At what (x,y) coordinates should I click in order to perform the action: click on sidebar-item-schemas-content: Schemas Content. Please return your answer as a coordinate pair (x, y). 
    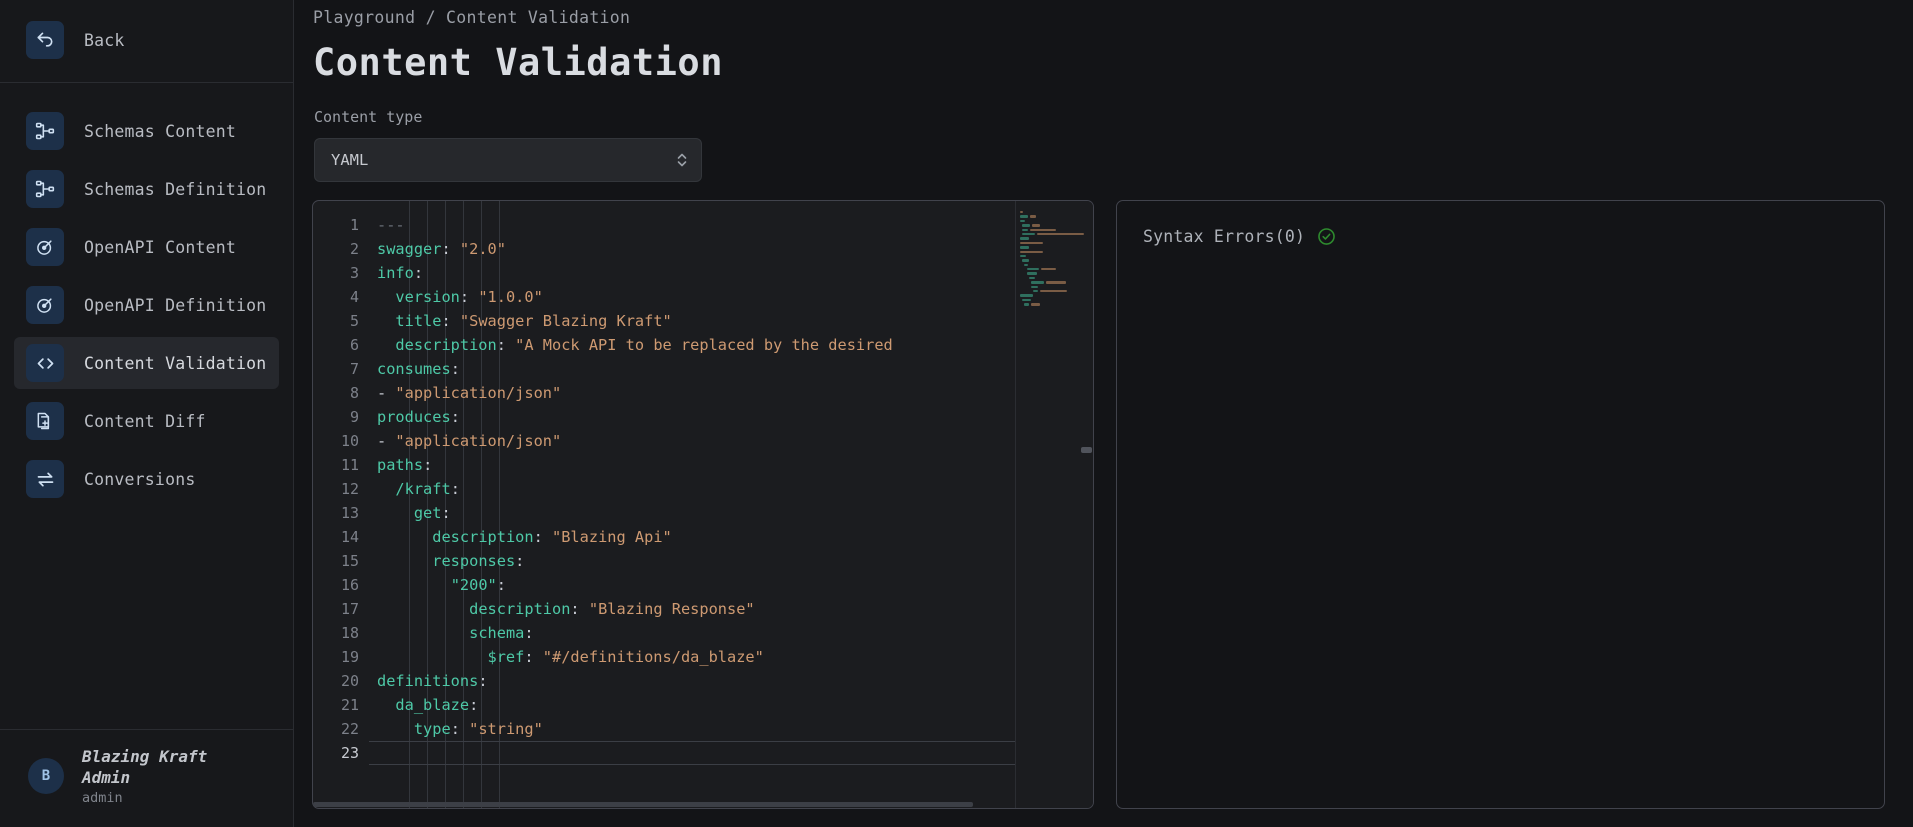
    Looking at the image, I should click on (146, 131).